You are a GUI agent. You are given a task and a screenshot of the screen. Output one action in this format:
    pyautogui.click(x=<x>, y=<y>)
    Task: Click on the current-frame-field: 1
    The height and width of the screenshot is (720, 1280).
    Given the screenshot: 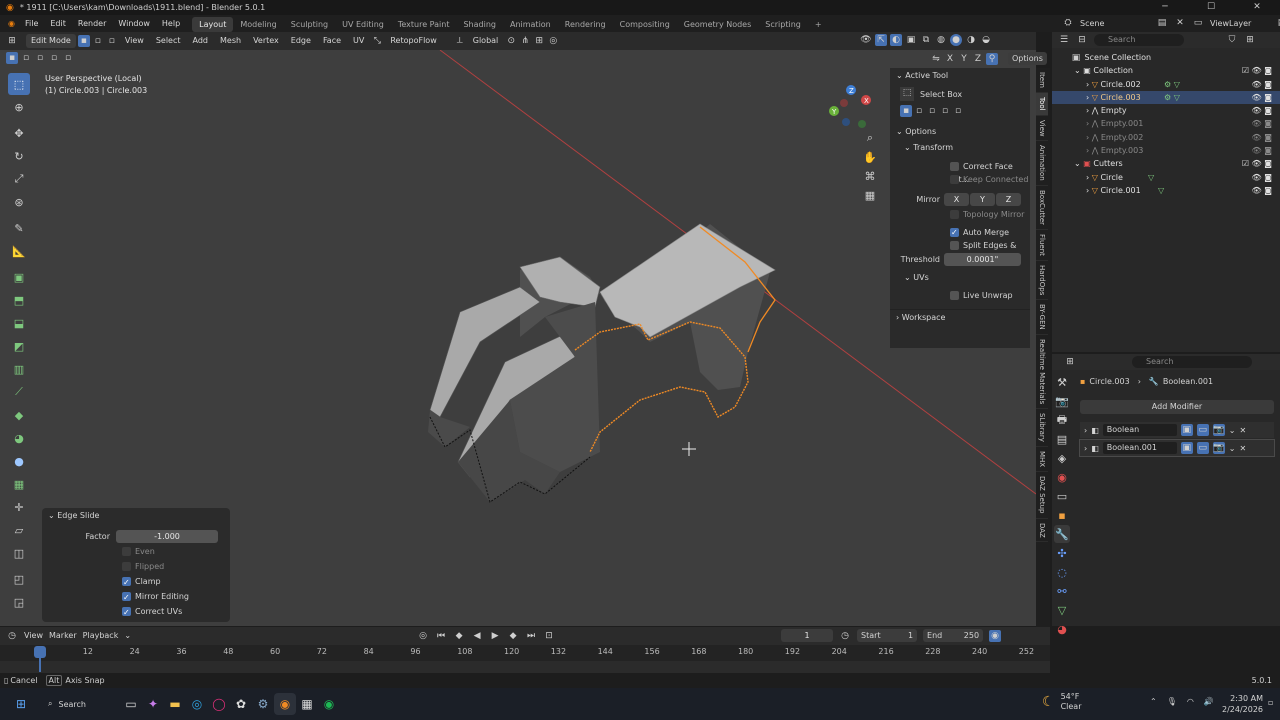 What is the action you would take?
    pyautogui.click(x=807, y=635)
    